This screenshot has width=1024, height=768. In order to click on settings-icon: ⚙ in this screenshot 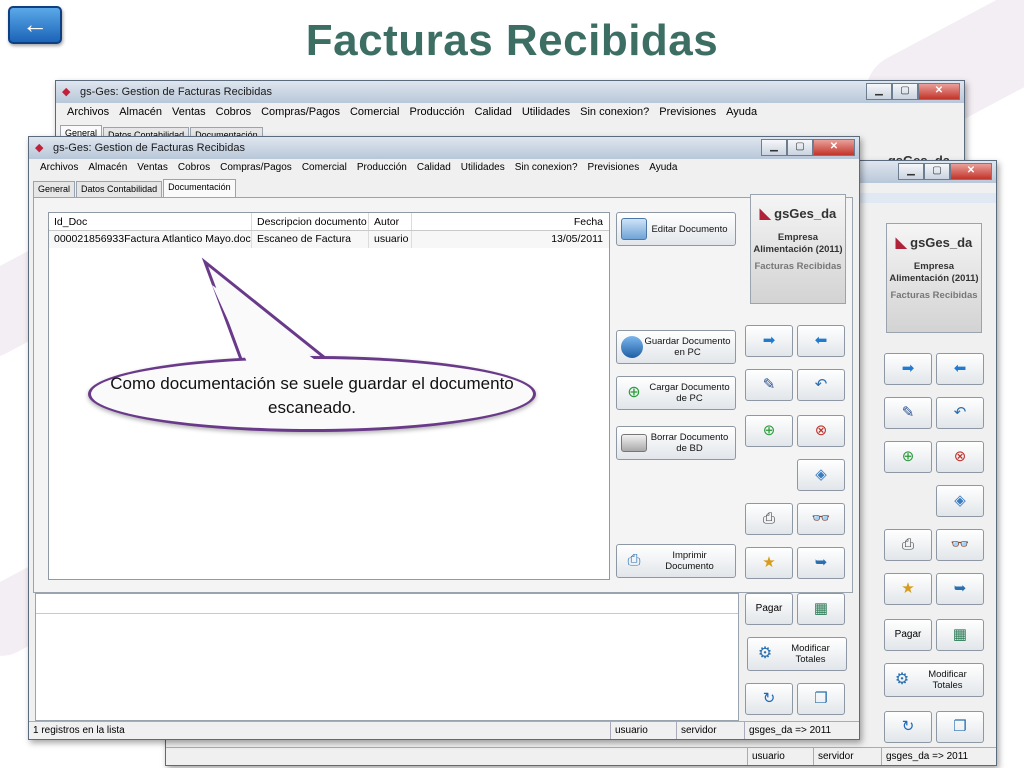, I will do `click(902, 679)`.